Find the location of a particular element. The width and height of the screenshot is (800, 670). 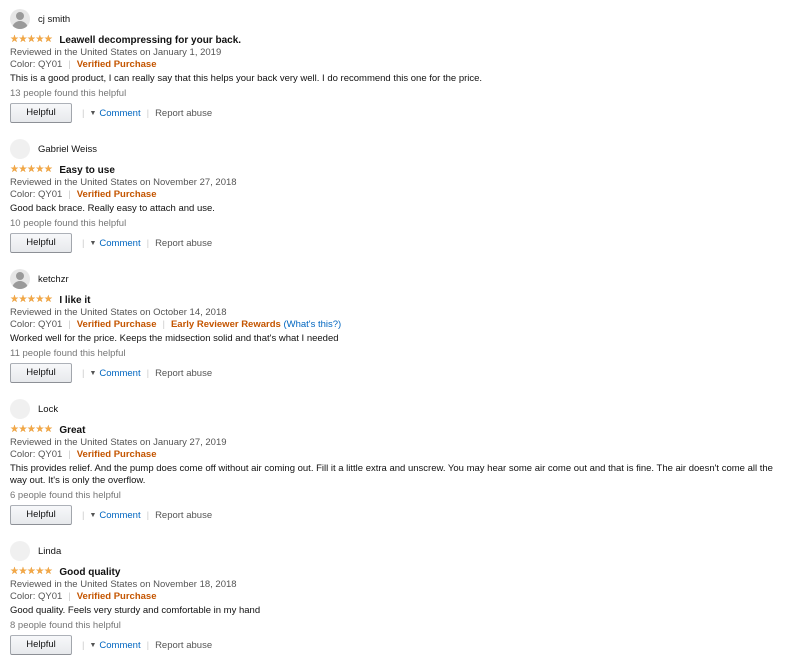

review-profile: Lock is located at coordinates (405, 409).